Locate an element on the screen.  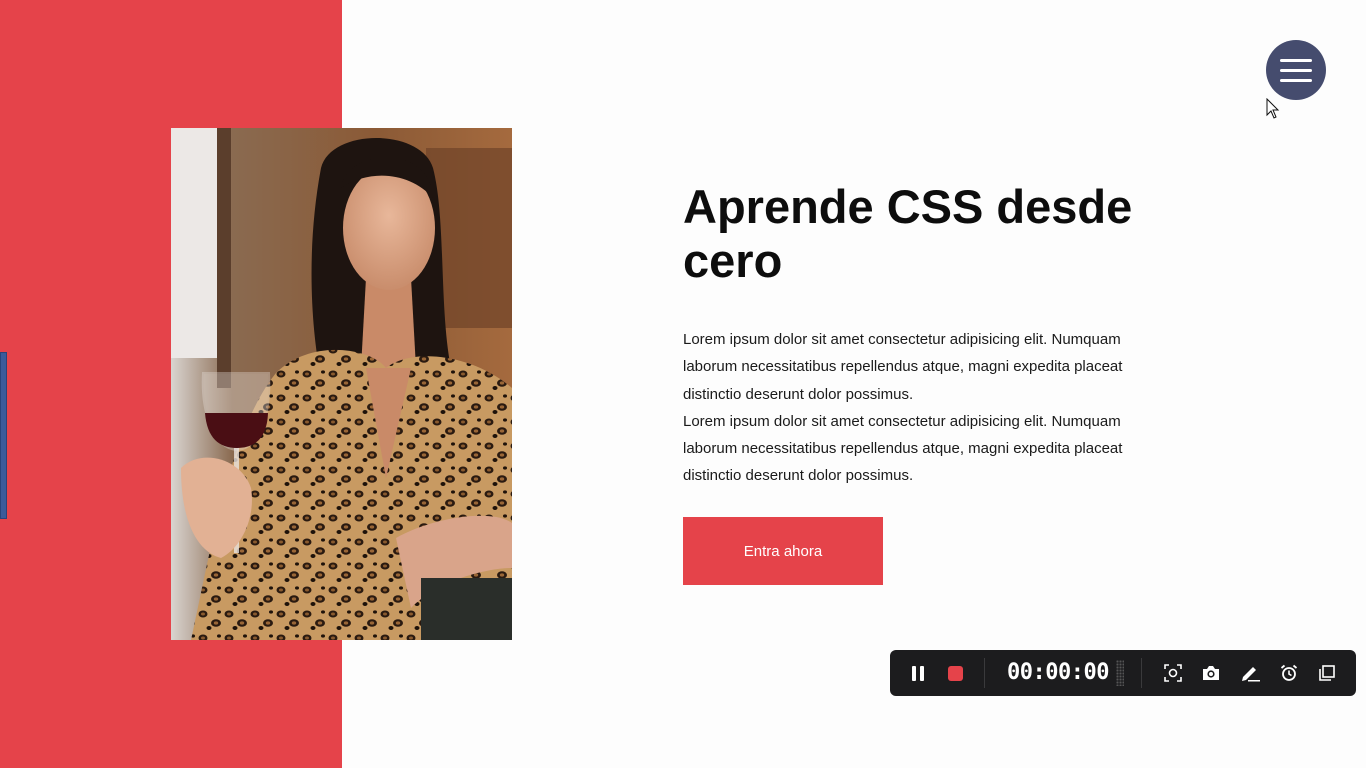
pen-icon is located at coordinates (1251, 674).